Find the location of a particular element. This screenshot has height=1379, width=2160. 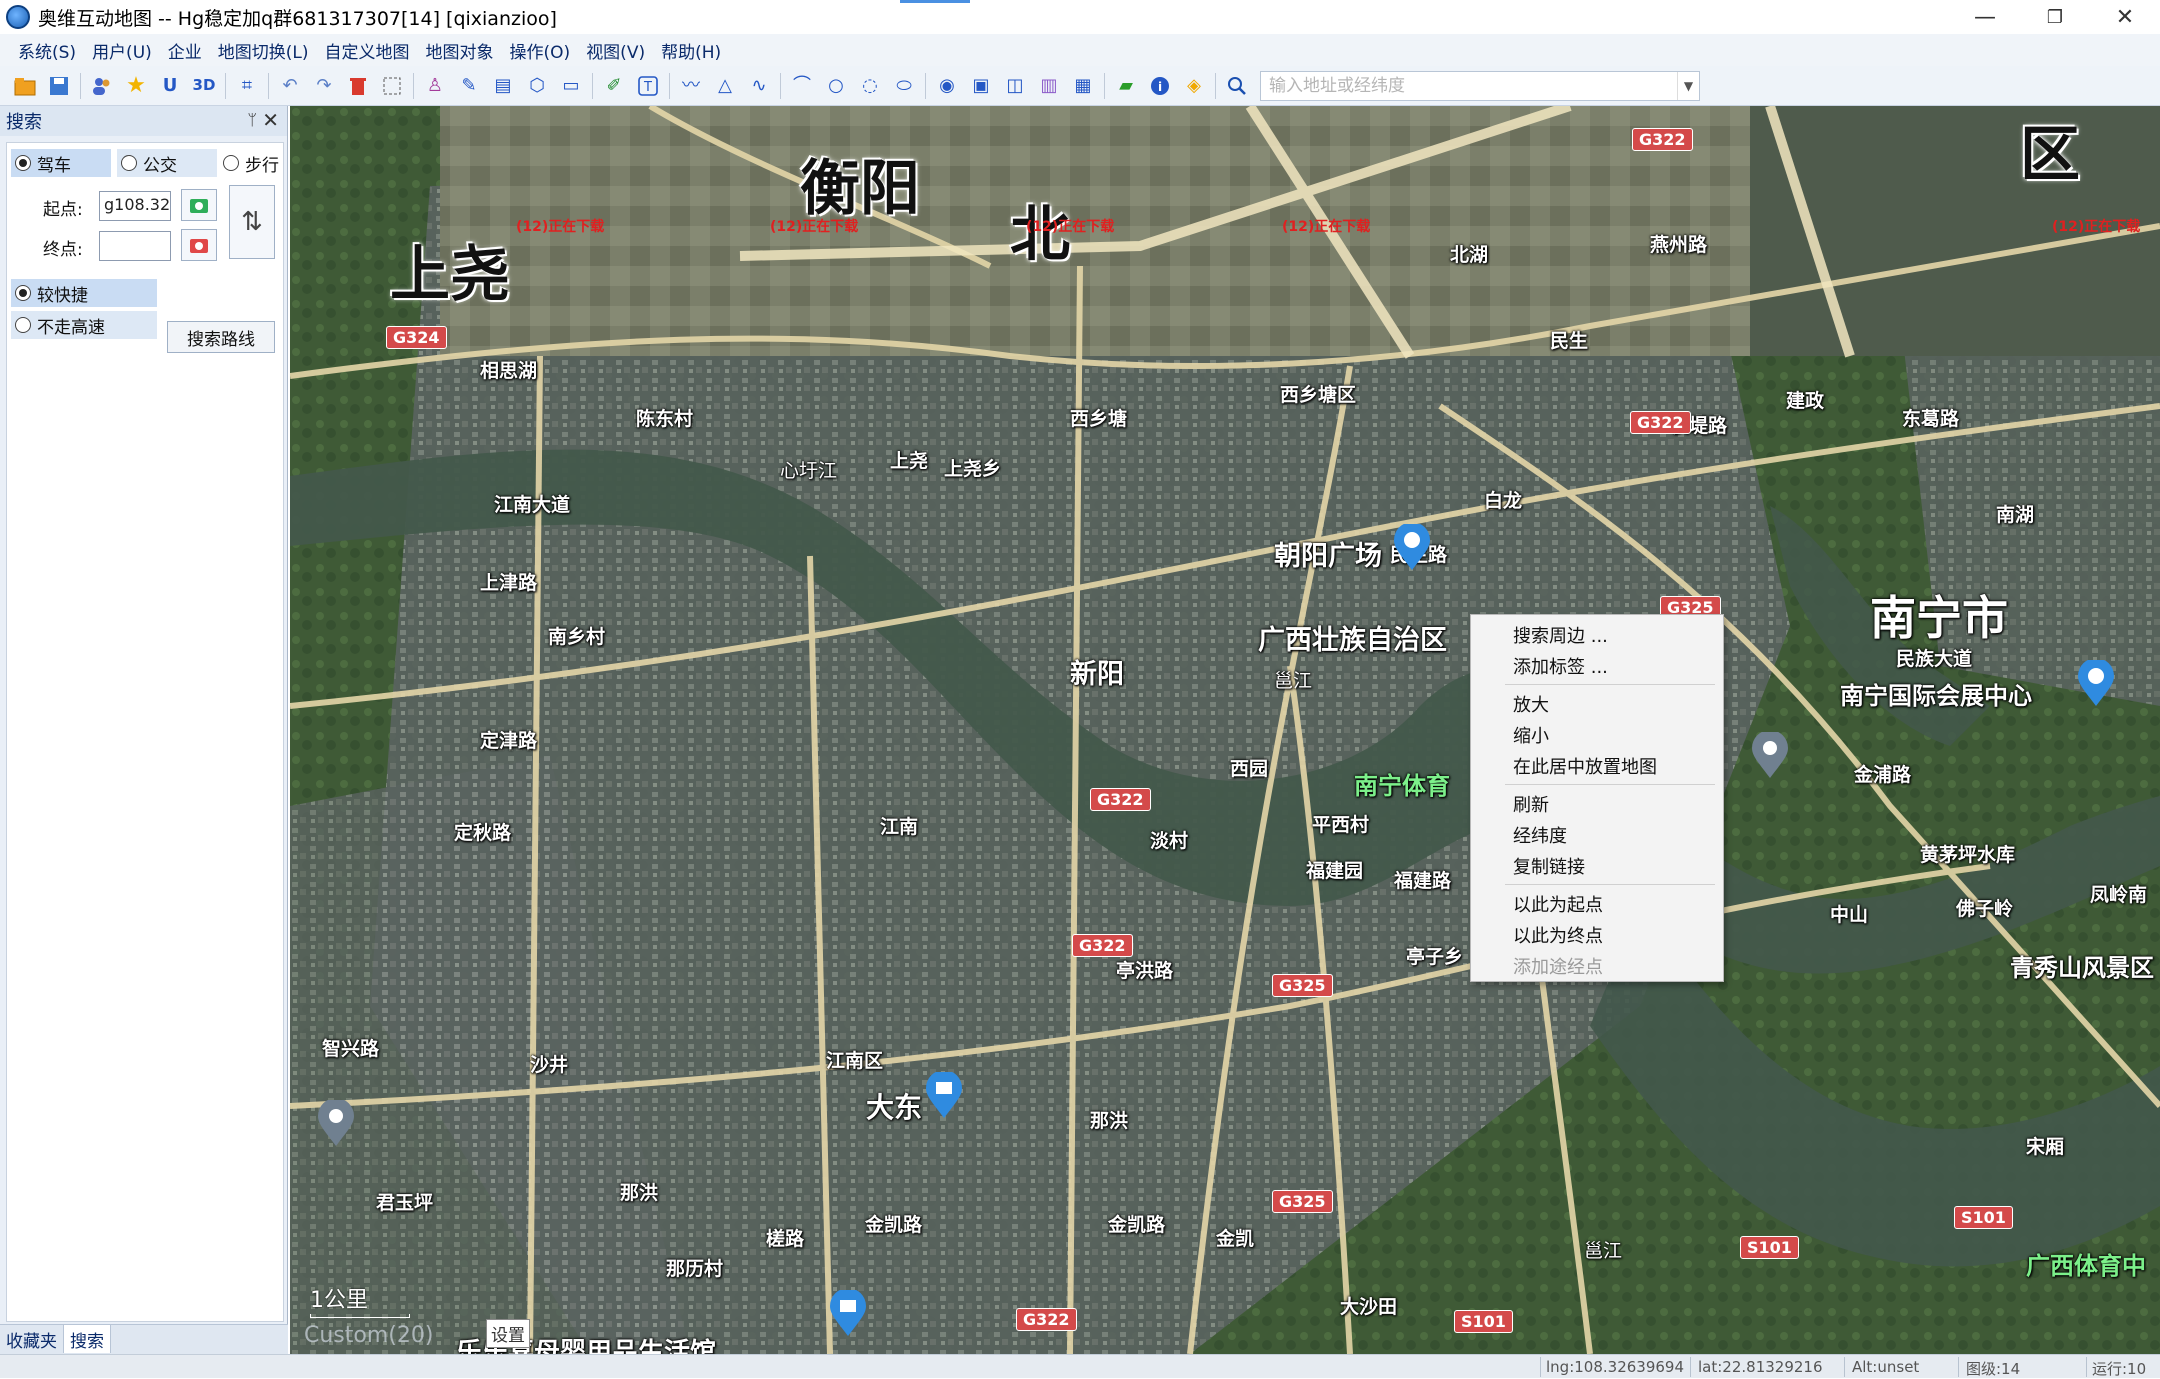

ctx-center-map-here: 在此居中放置地图 is located at coordinates (1597, 765).